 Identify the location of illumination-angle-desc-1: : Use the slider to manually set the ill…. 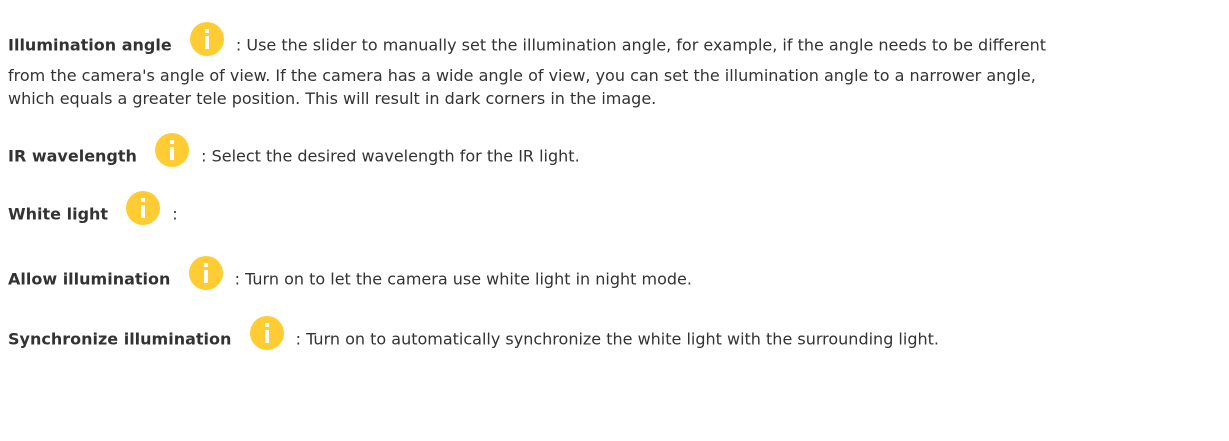
(640, 45).